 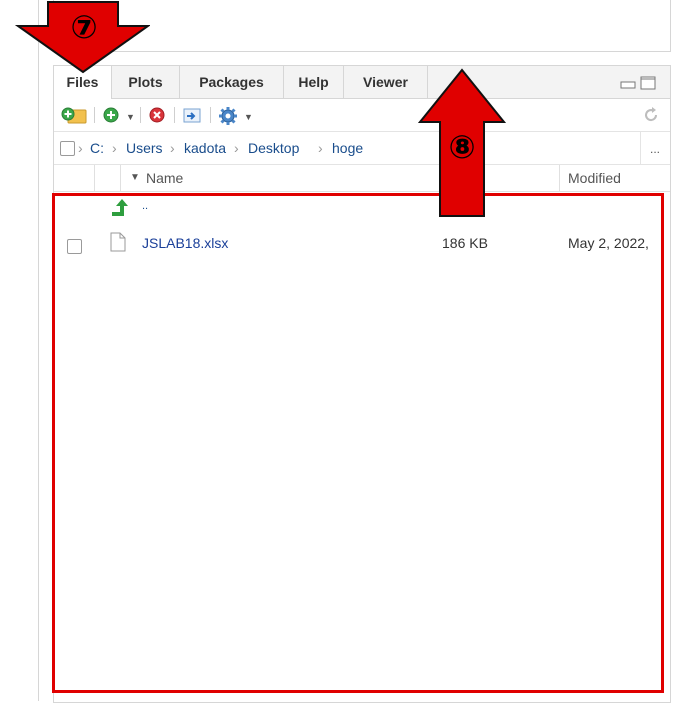 What do you see at coordinates (19, 350) in the screenshot?
I see `left-panel-edge` at bounding box center [19, 350].